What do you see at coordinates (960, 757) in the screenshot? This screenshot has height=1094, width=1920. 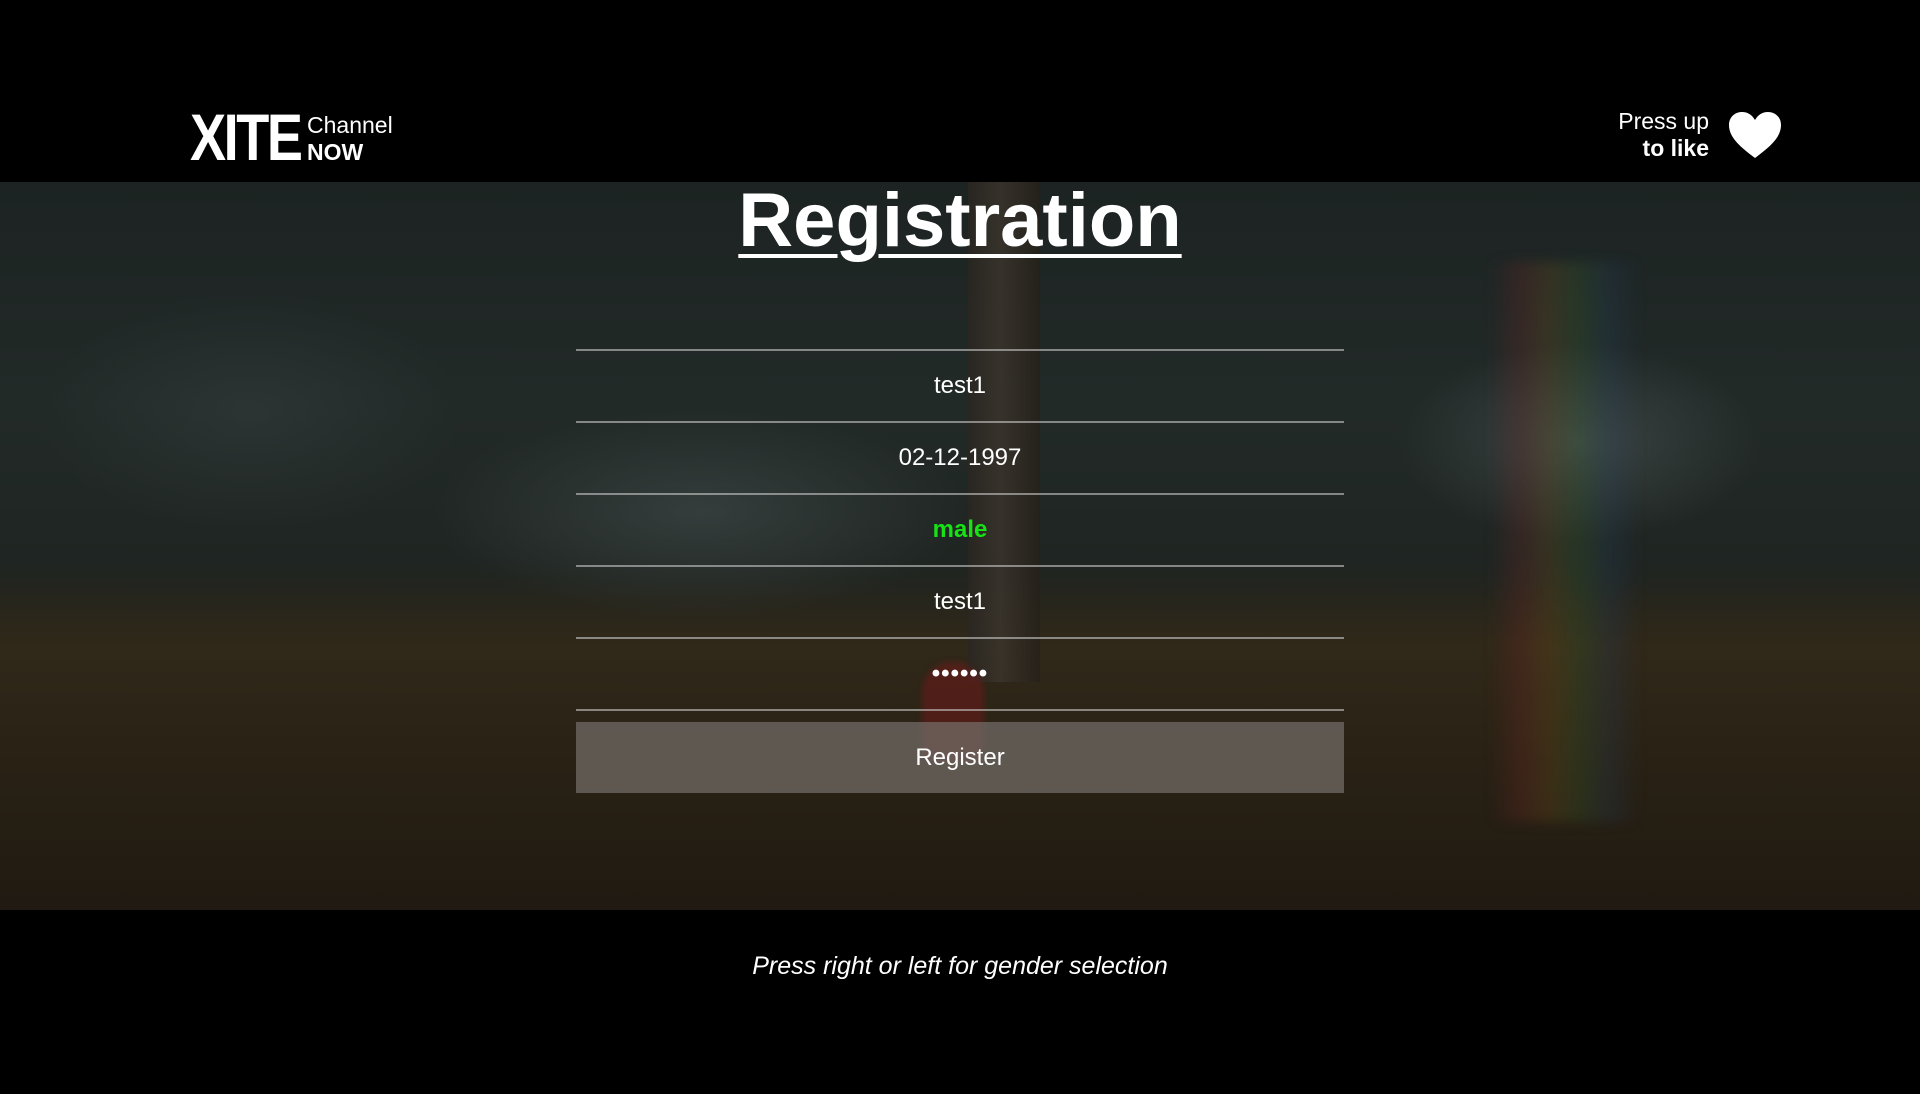 I see `register-button: Register` at bounding box center [960, 757].